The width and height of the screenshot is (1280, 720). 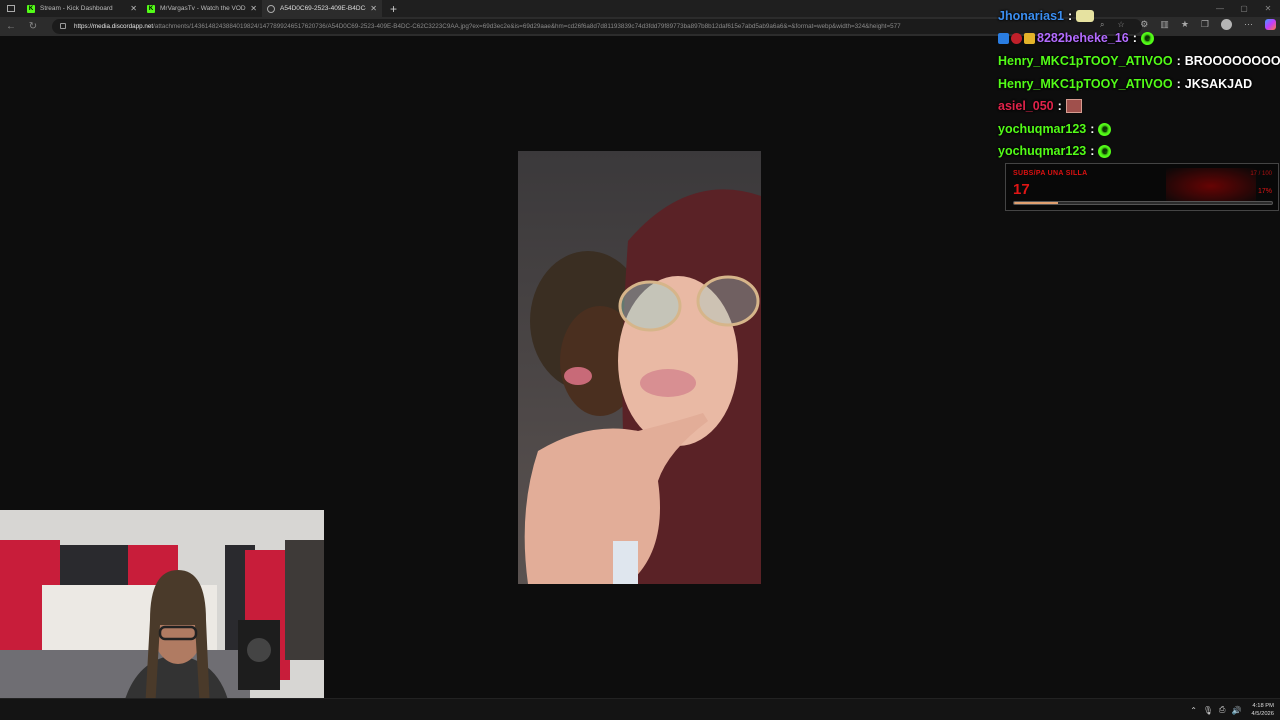 What do you see at coordinates (1142, 187) in the screenshot?
I see `sub-goal-widget: SUBS/PA UNA SILLA 17 / 100 17 17%` at bounding box center [1142, 187].